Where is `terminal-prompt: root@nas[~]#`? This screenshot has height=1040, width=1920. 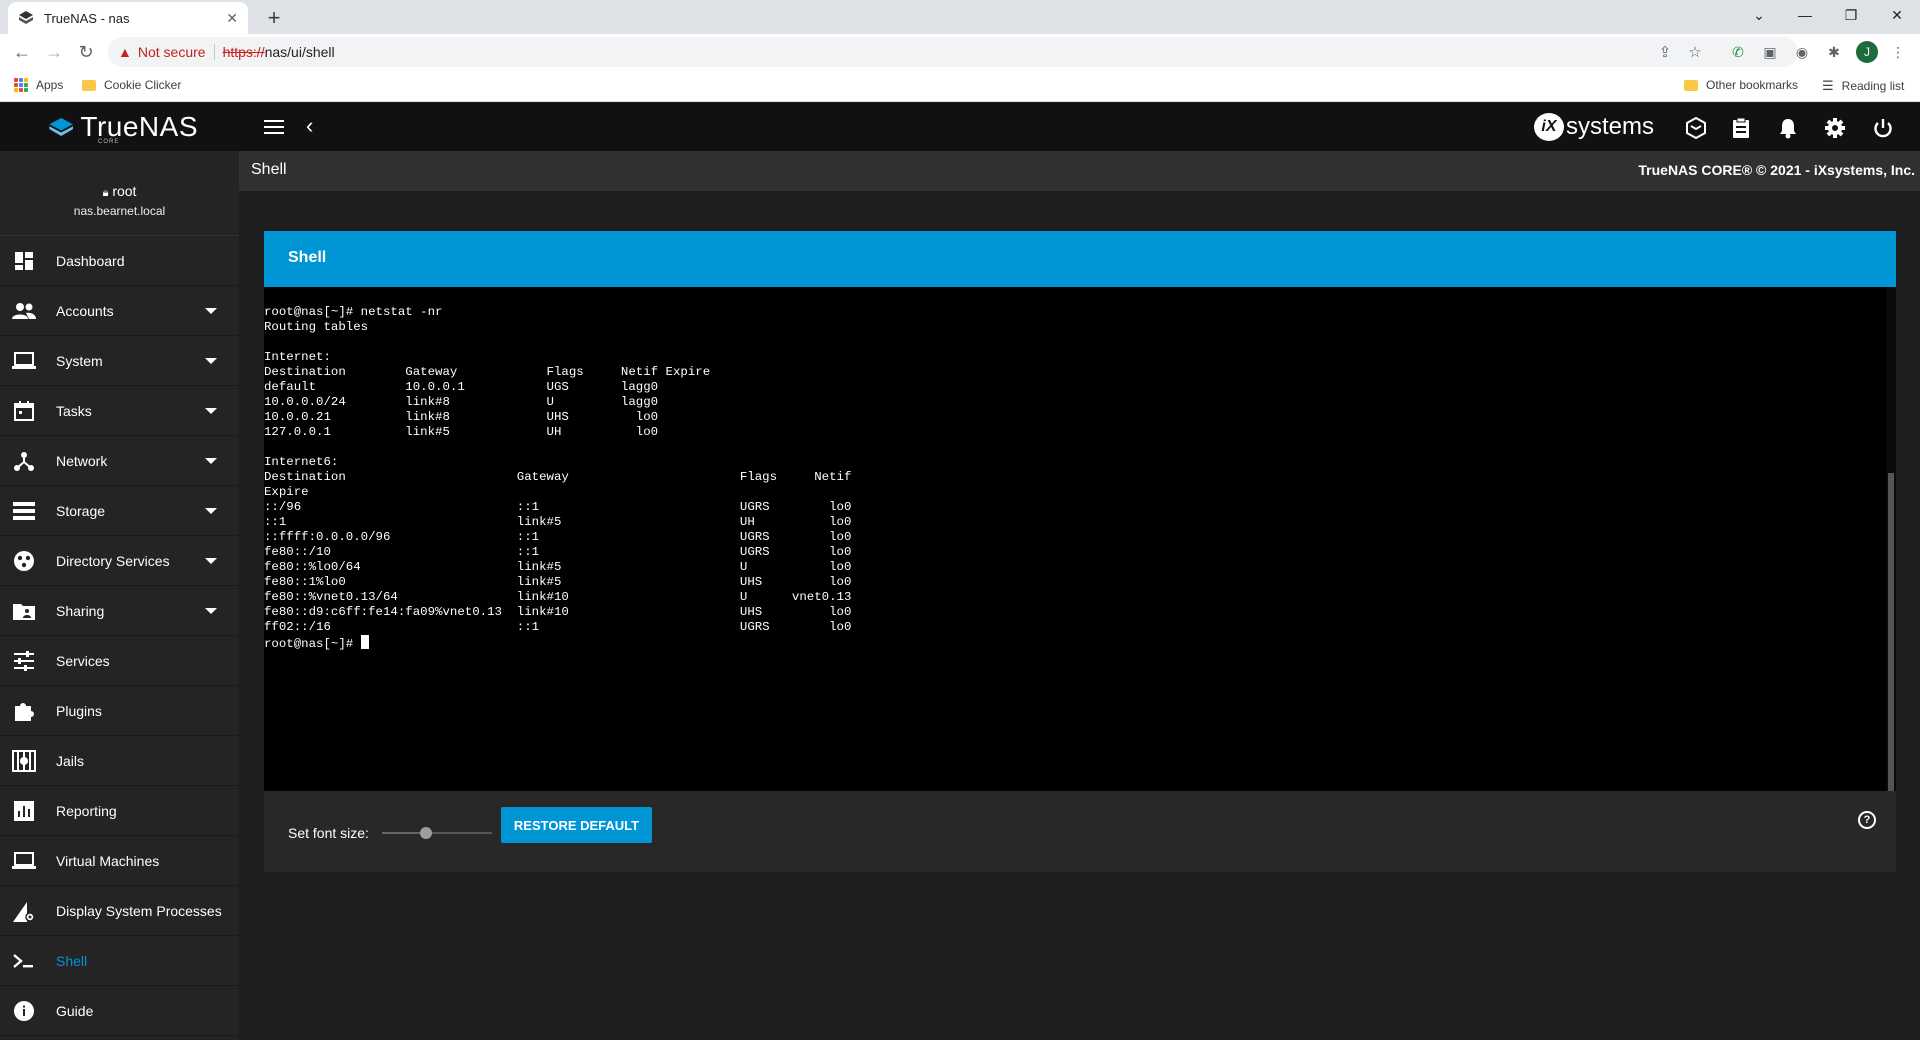
terminal-prompt: root@nas[~]# is located at coordinates (312, 644).